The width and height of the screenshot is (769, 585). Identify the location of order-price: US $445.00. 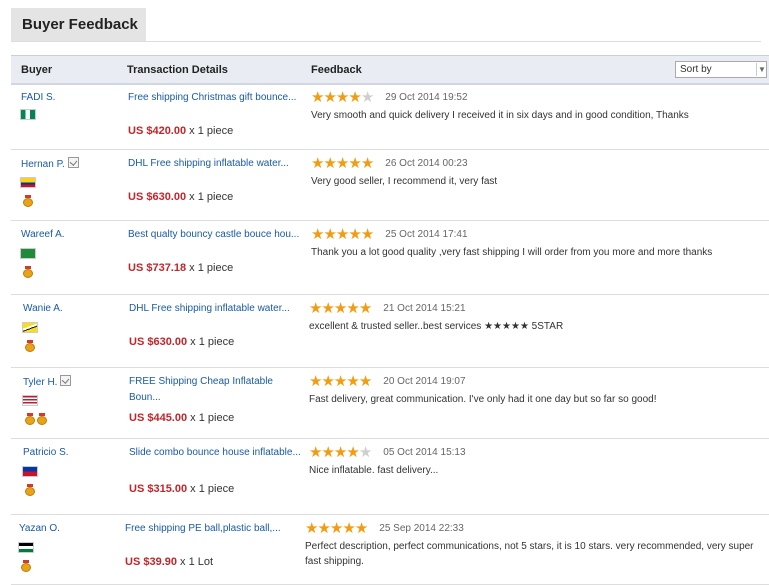
(158, 418).